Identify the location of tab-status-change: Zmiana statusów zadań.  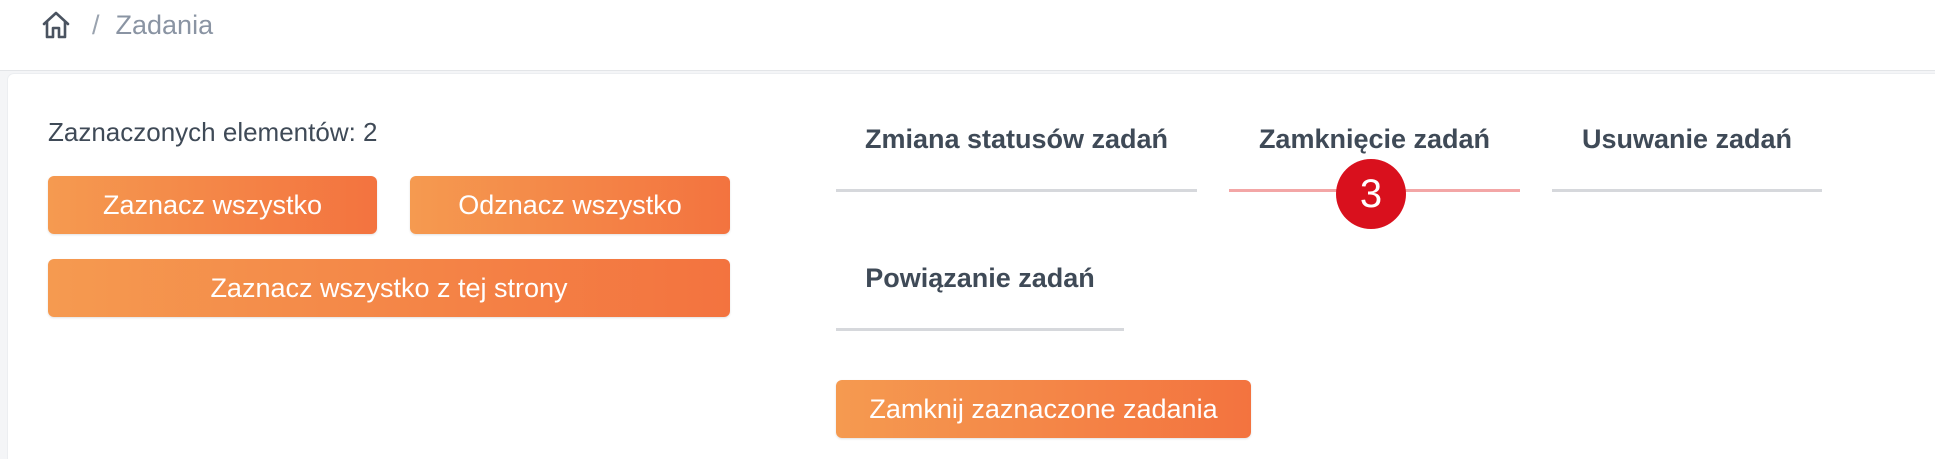
(1016, 144).